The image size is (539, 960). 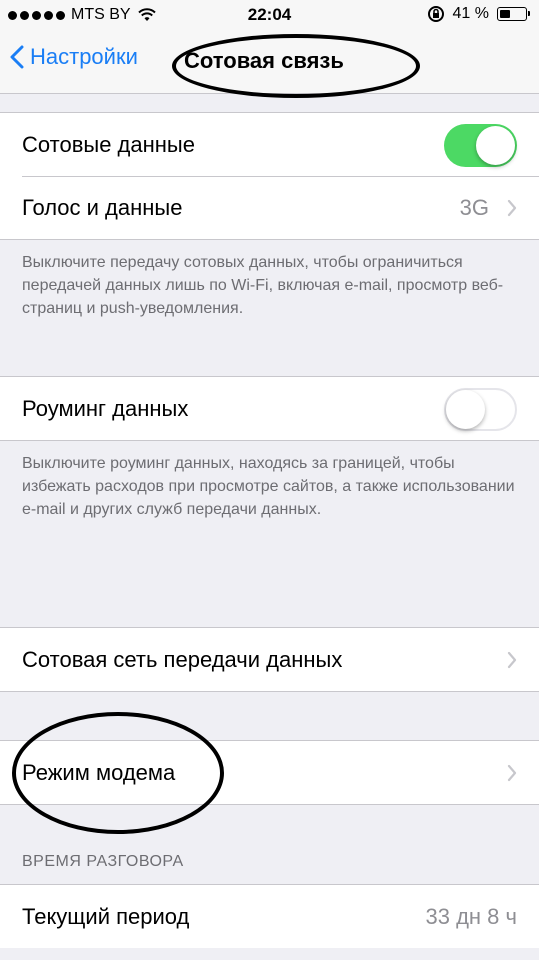 I want to click on cellular-network-label: Сотовая сеть передачи данных, so click(x=182, y=659).